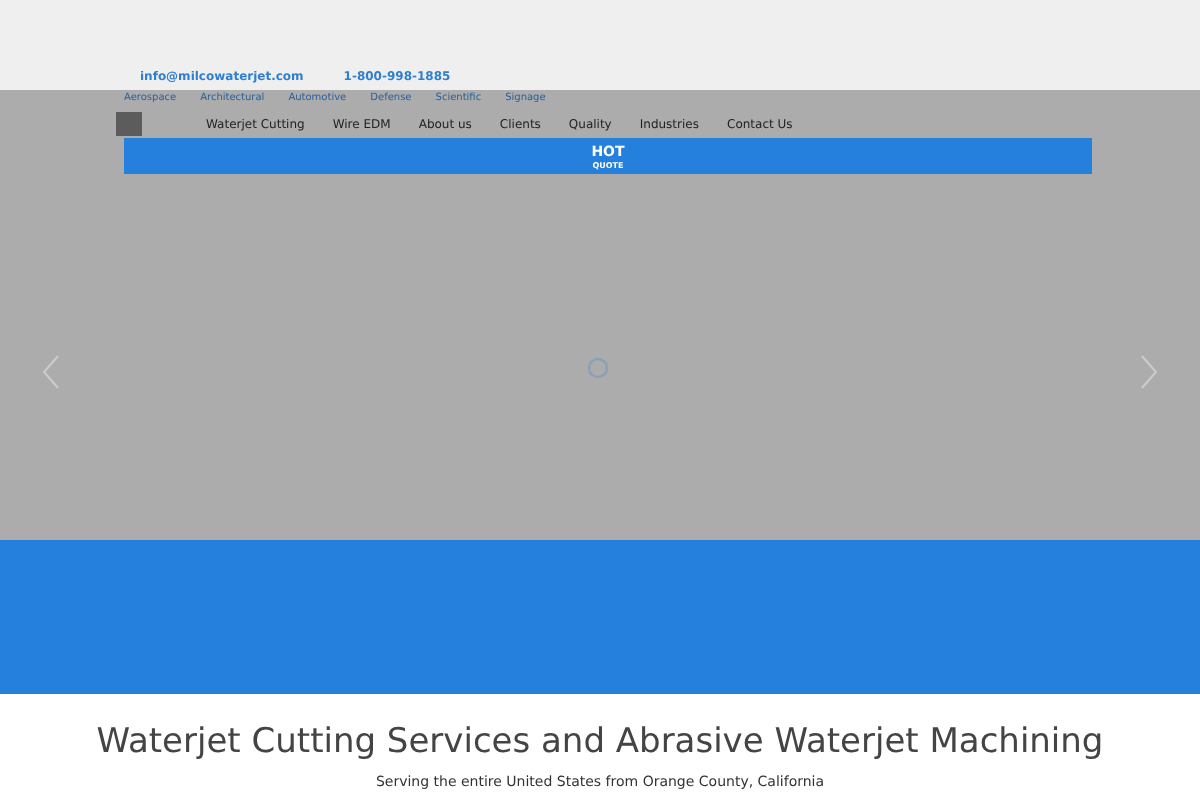 The image size is (1200, 800). I want to click on chevron-left-icon, so click(50, 372).